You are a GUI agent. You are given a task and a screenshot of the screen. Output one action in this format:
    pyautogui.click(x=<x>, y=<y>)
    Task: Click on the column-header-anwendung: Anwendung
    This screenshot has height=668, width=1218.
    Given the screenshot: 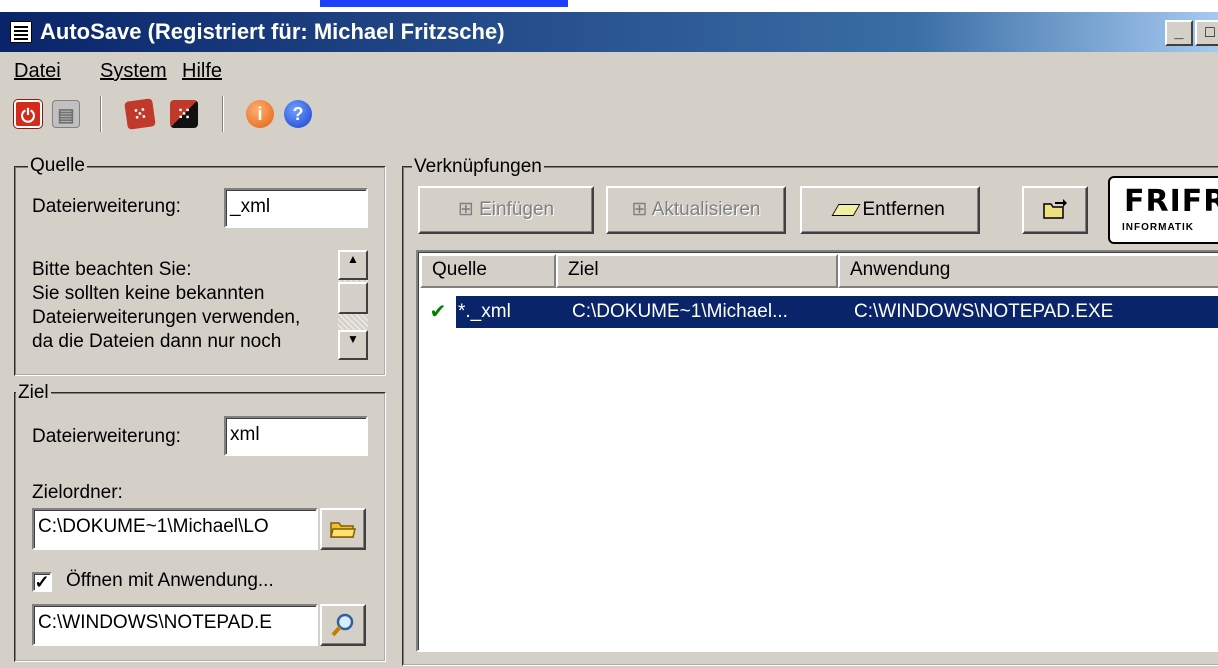 What is the action you would take?
    pyautogui.click(x=1028, y=271)
    